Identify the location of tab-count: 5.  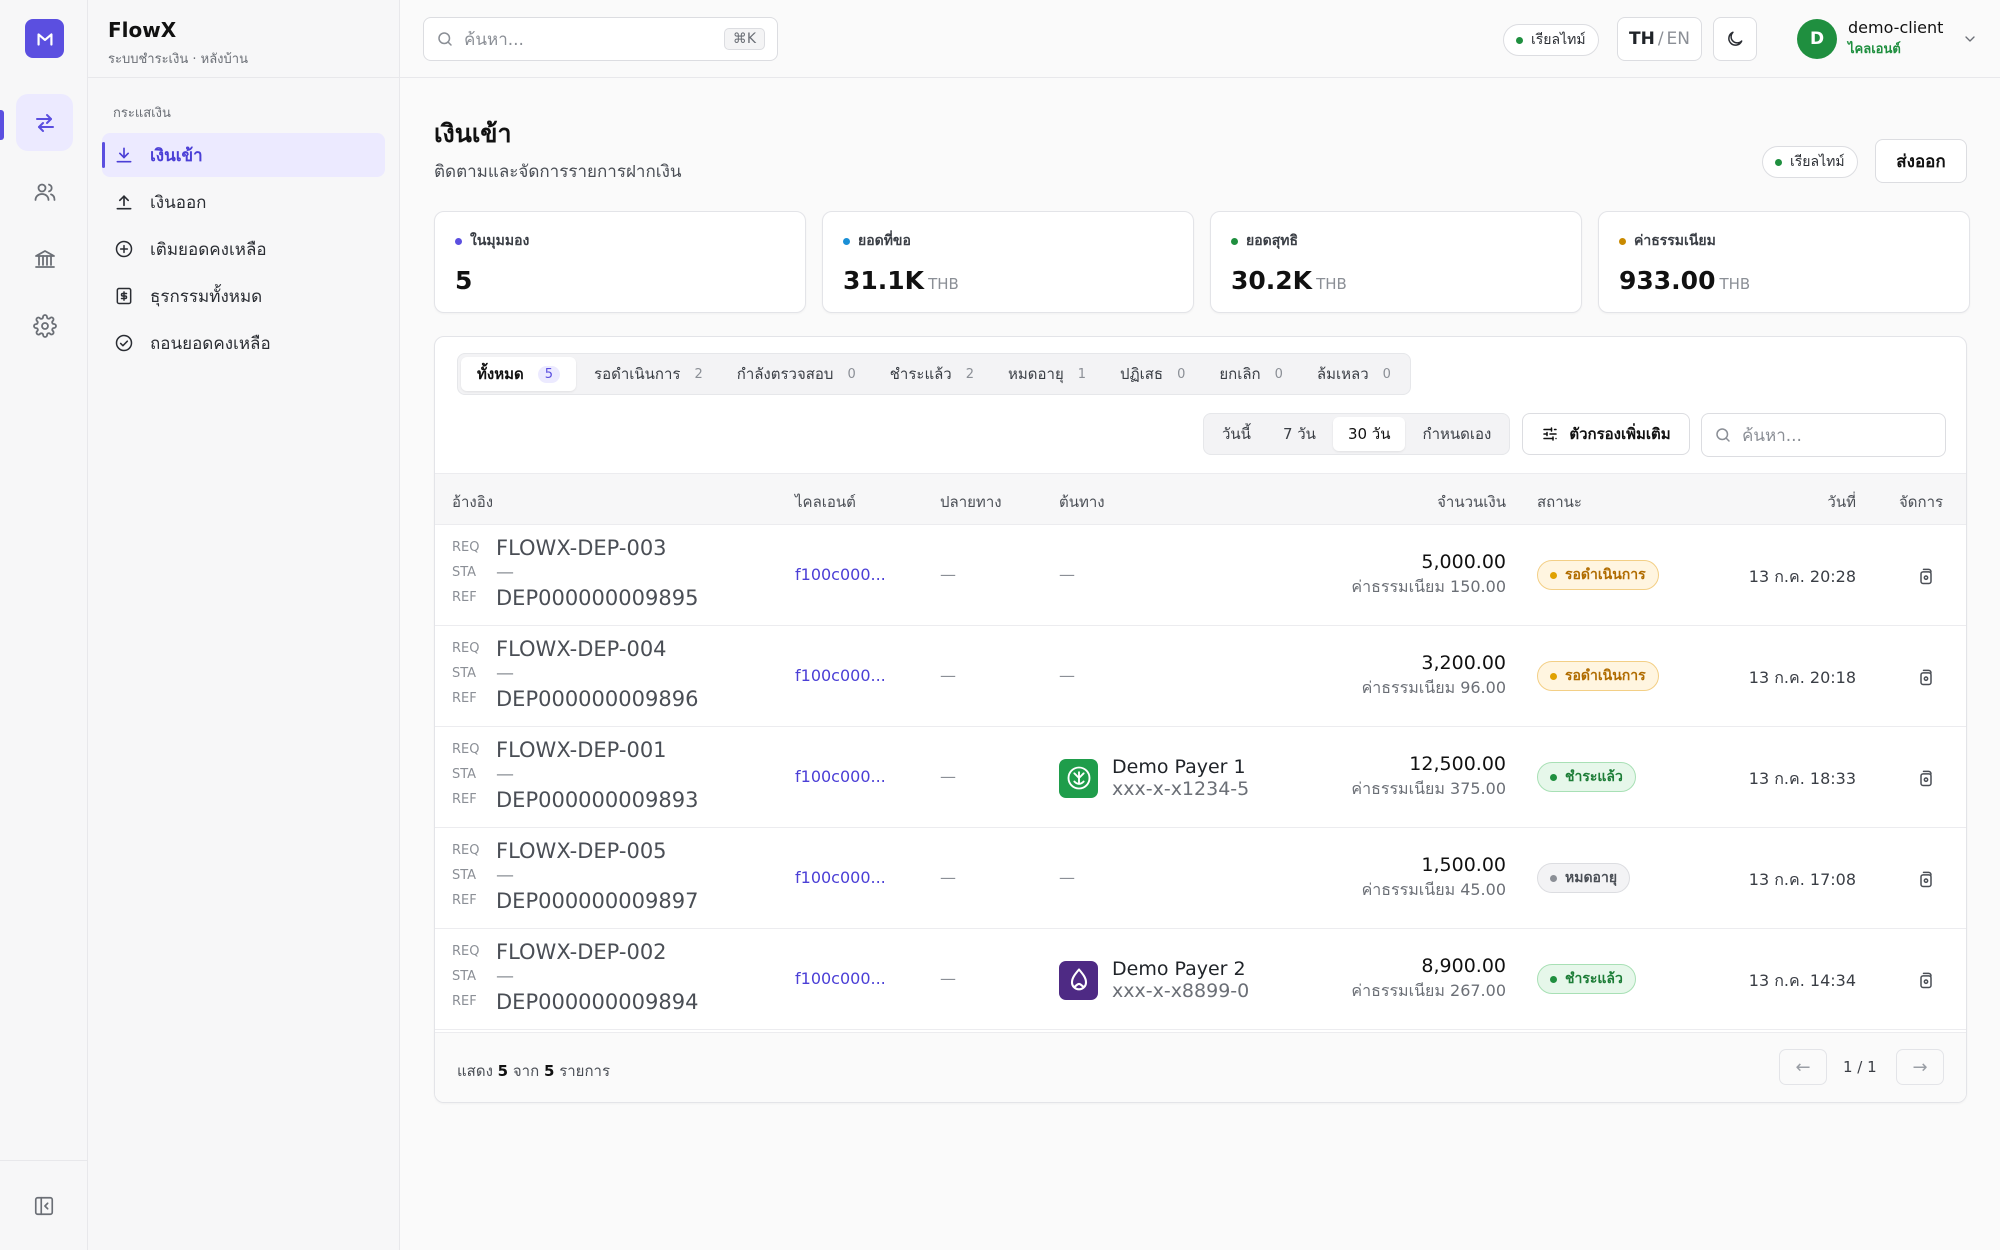
(549, 374).